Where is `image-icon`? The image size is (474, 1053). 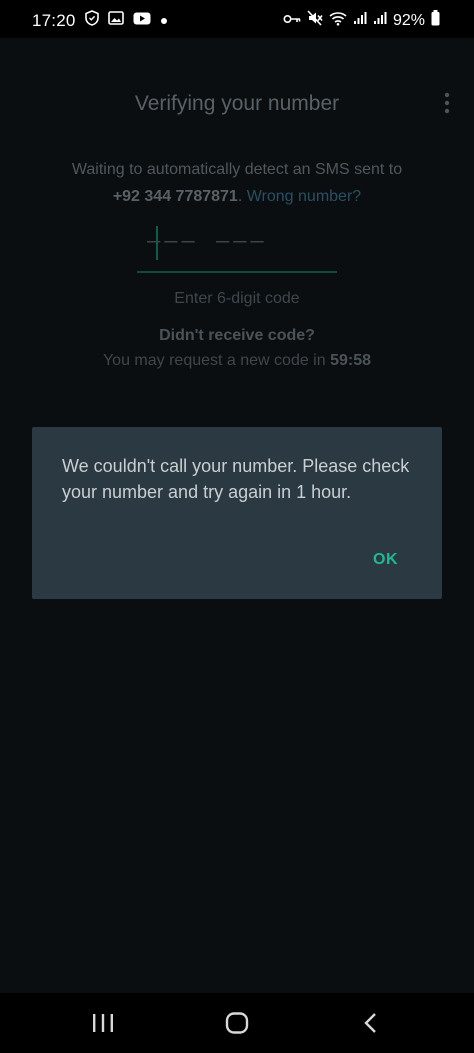
image-icon is located at coordinates (115, 20).